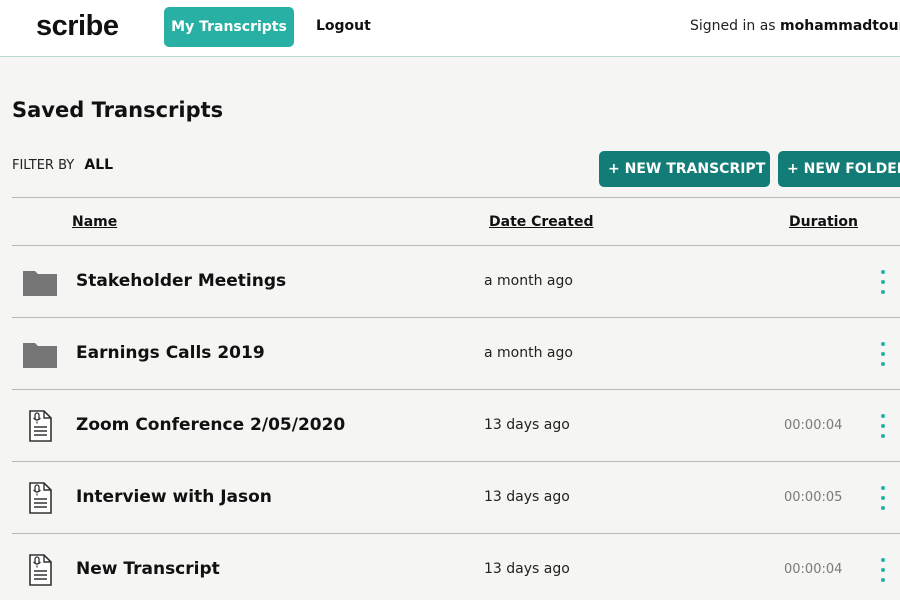 Image resolution: width=900 pixels, height=600 pixels. I want to click on row-name: New Transcript, so click(148, 569).